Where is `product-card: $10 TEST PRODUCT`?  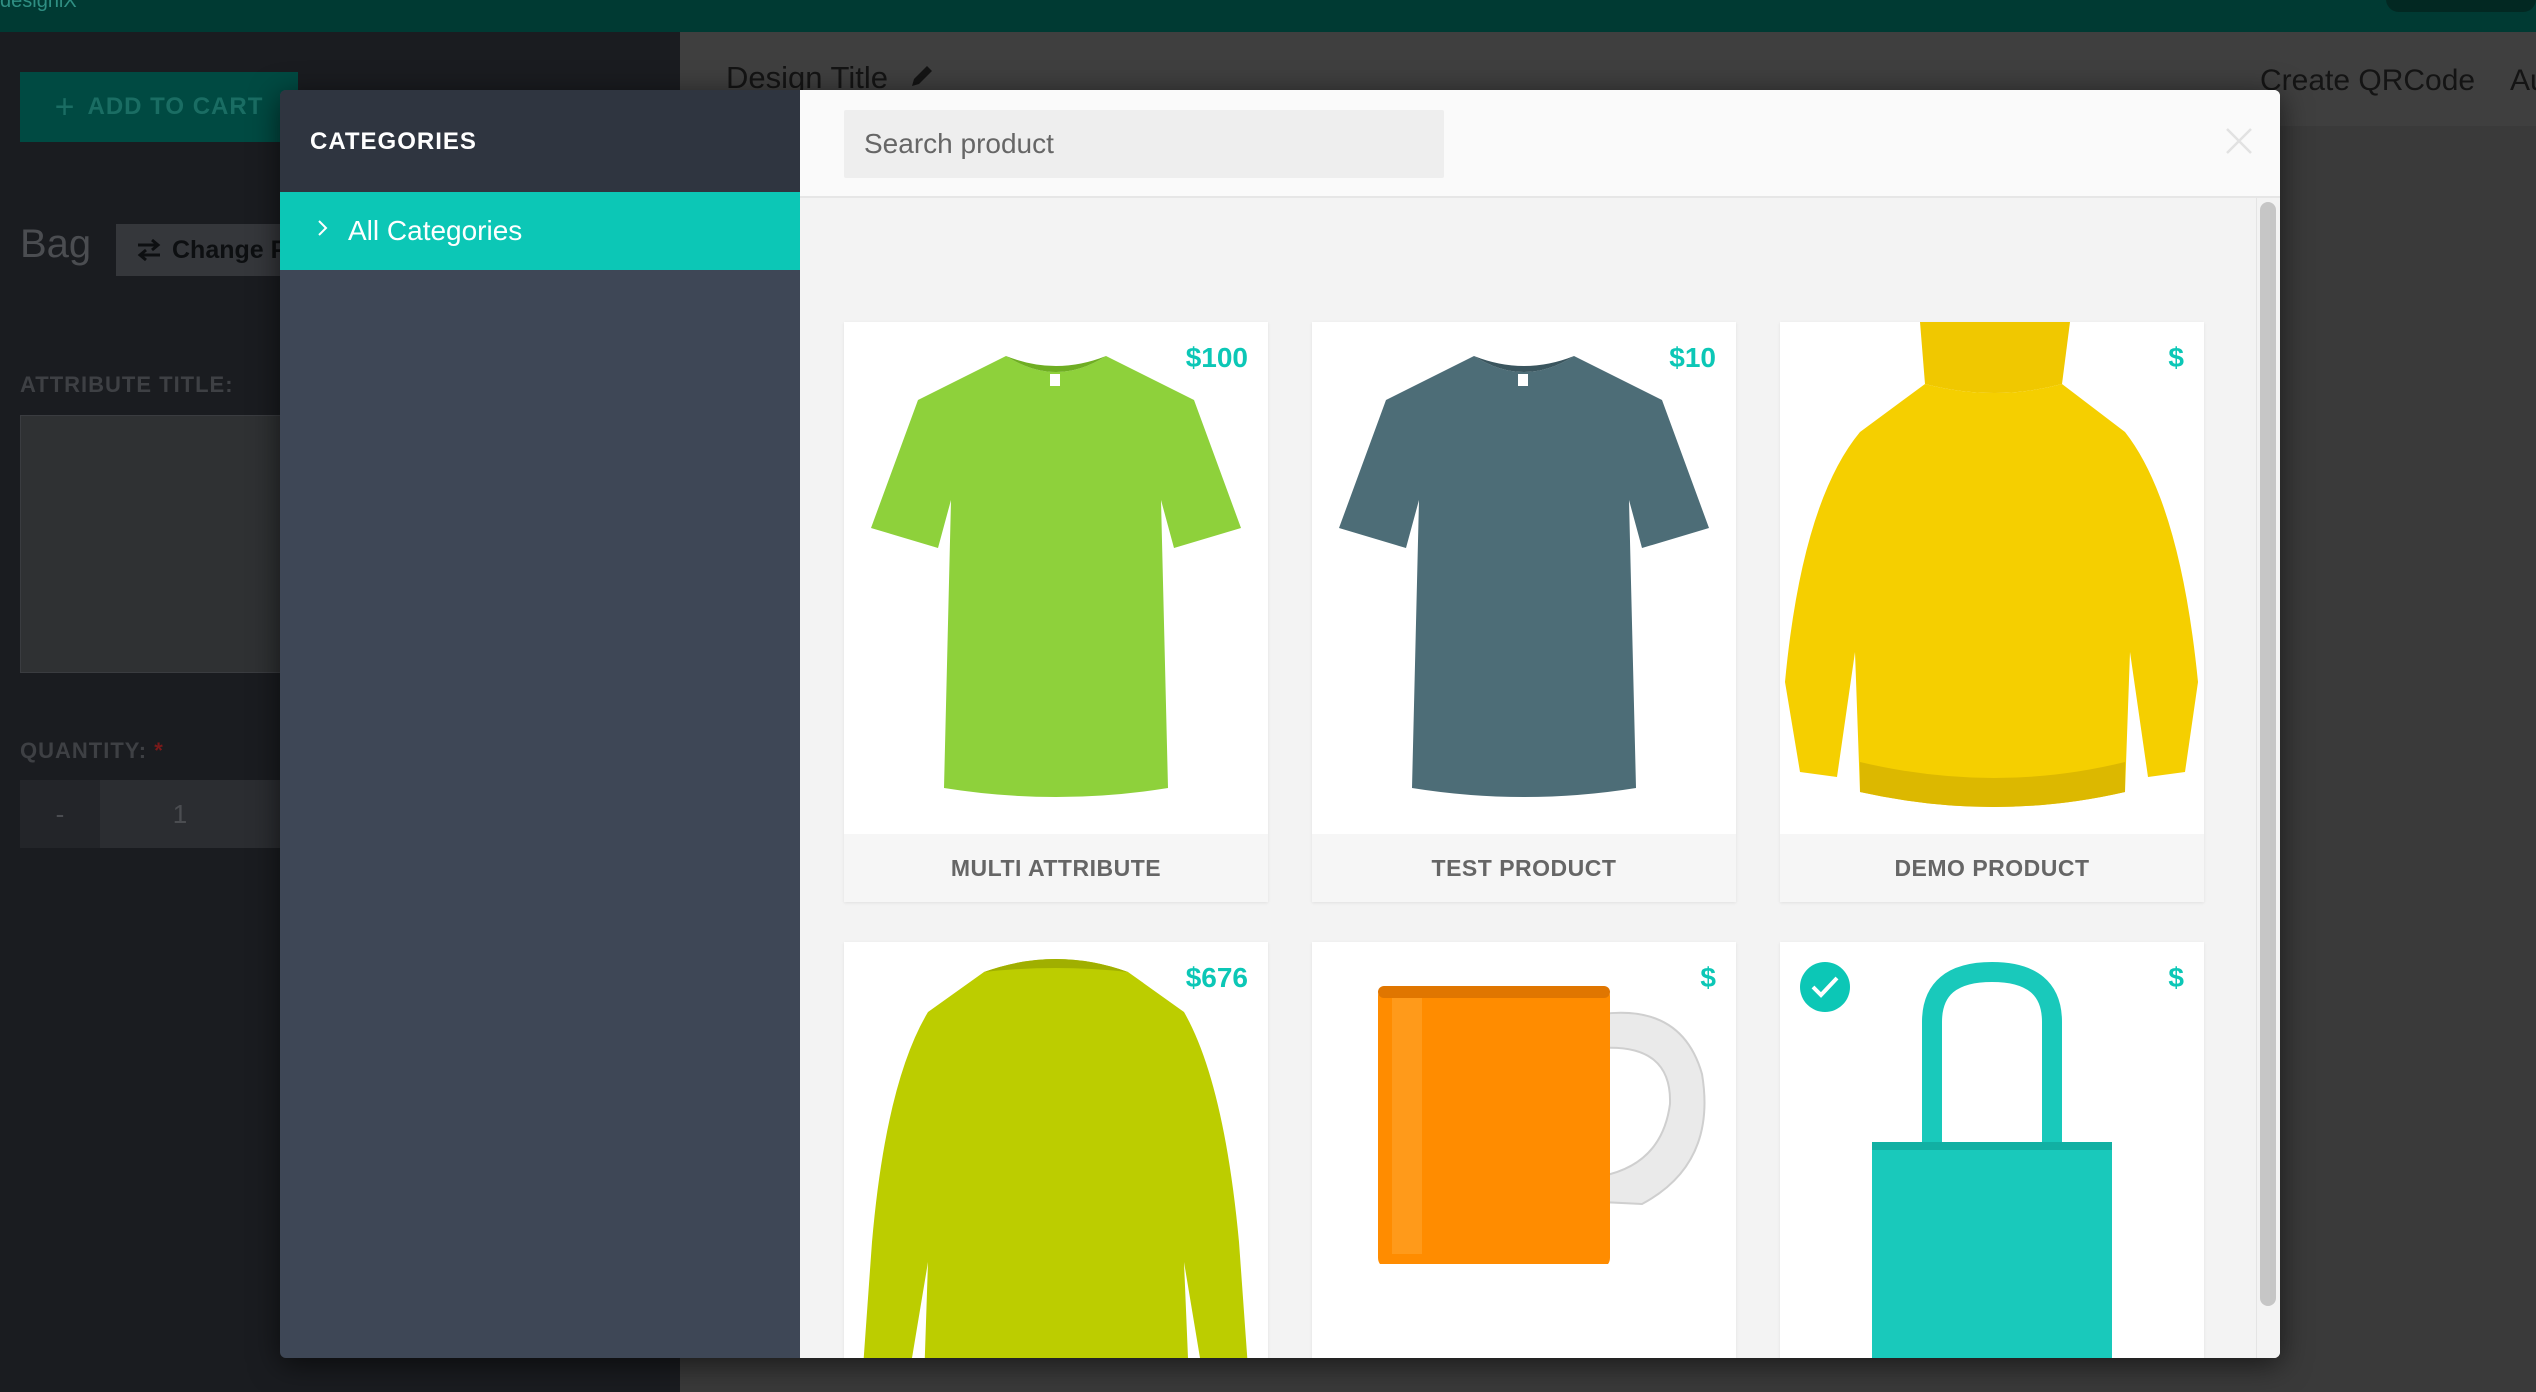 product-card: $10 TEST PRODUCT is located at coordinates (1524, 612).